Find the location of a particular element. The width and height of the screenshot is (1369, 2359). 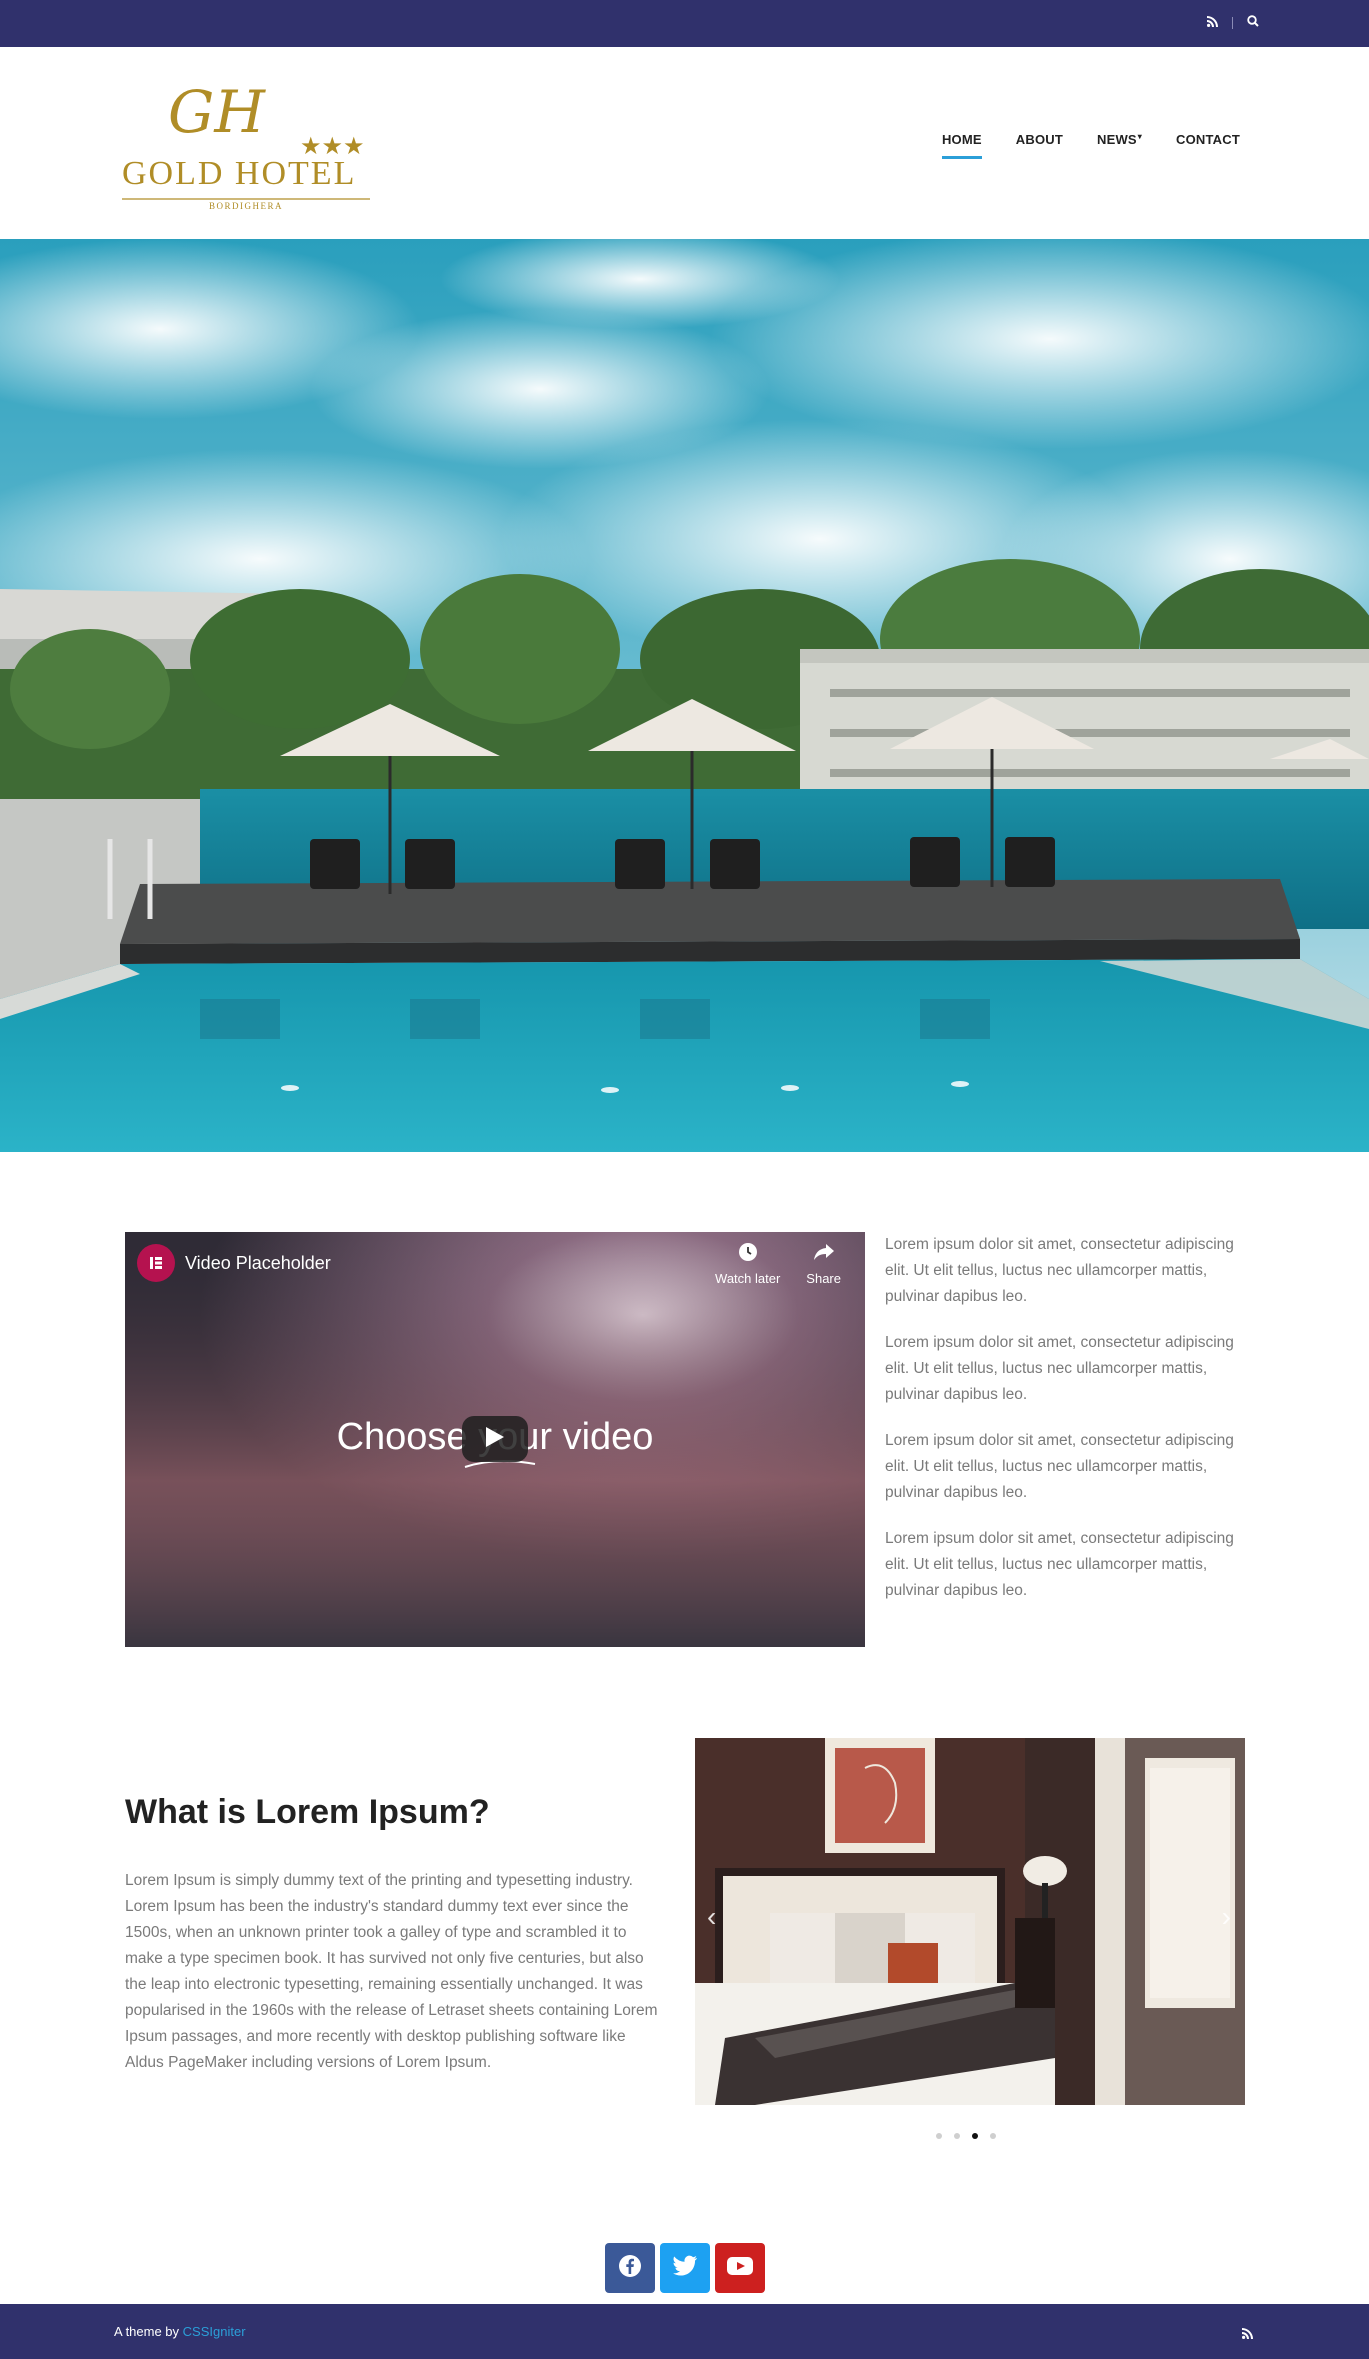

share-button: Share is located at coordinates (823, 1264).